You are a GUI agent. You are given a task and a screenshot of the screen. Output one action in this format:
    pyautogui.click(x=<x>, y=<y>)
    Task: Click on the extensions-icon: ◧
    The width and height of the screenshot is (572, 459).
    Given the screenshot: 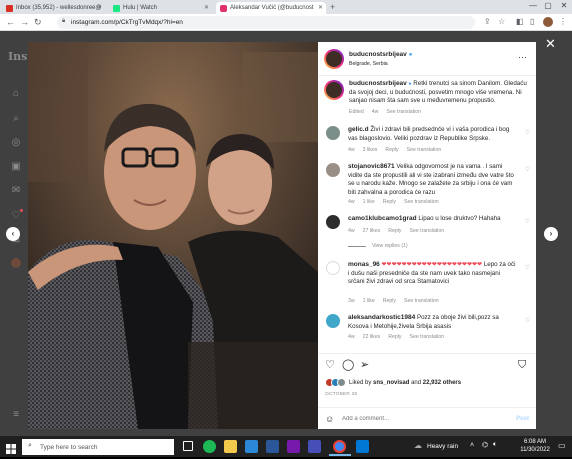 What is the action you would take?
    pyautogui.click(x=520, y=22)
    